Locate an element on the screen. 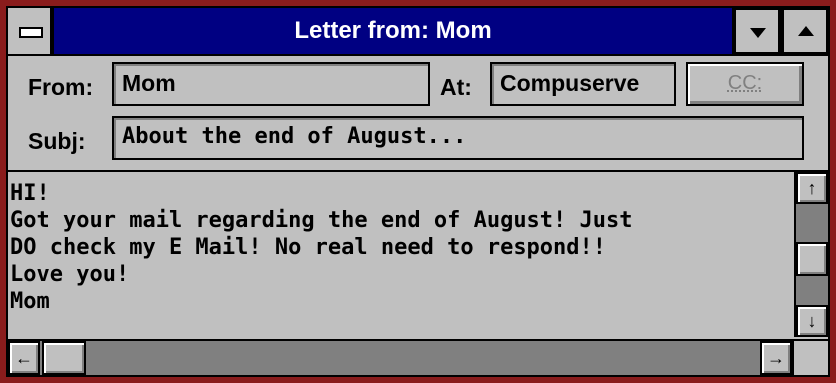 The height and width of the screenshot is (383, 836). system-menu-icon is located at coordinates (31, 32).